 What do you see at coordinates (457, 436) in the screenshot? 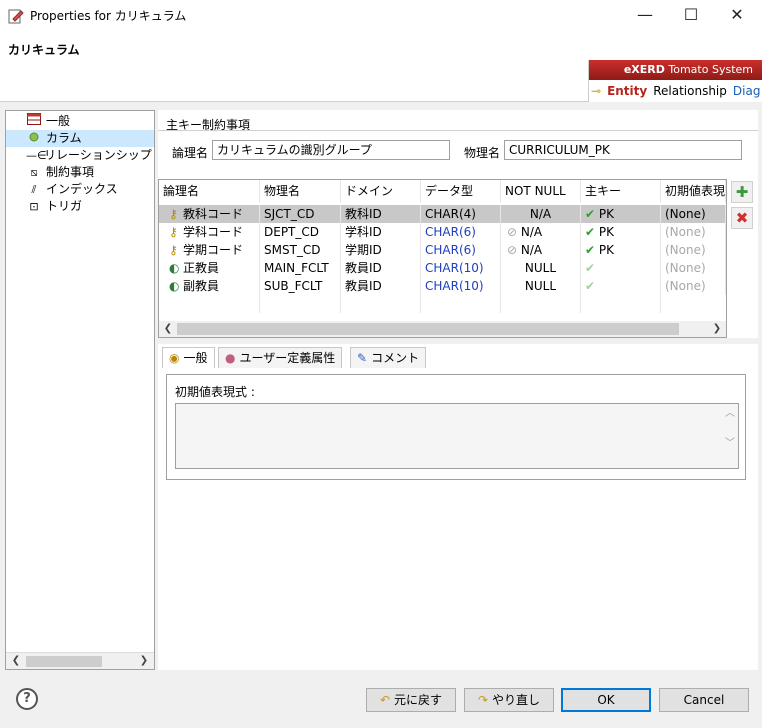
I see `init-expression-textarea: ︿ ﹀` at bounding box center [457, 436].